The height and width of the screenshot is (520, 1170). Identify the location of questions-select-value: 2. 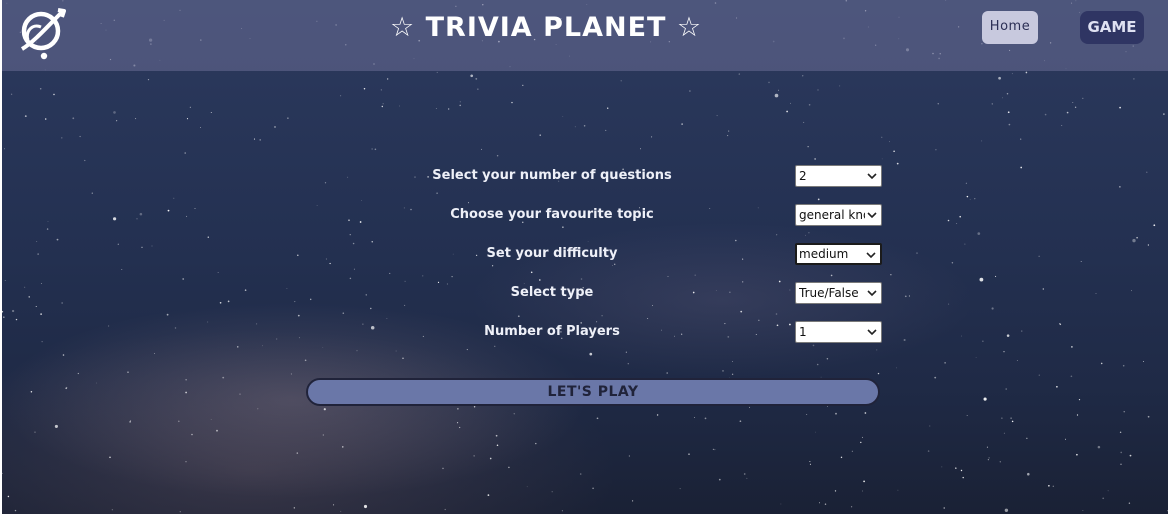
(803, 176).